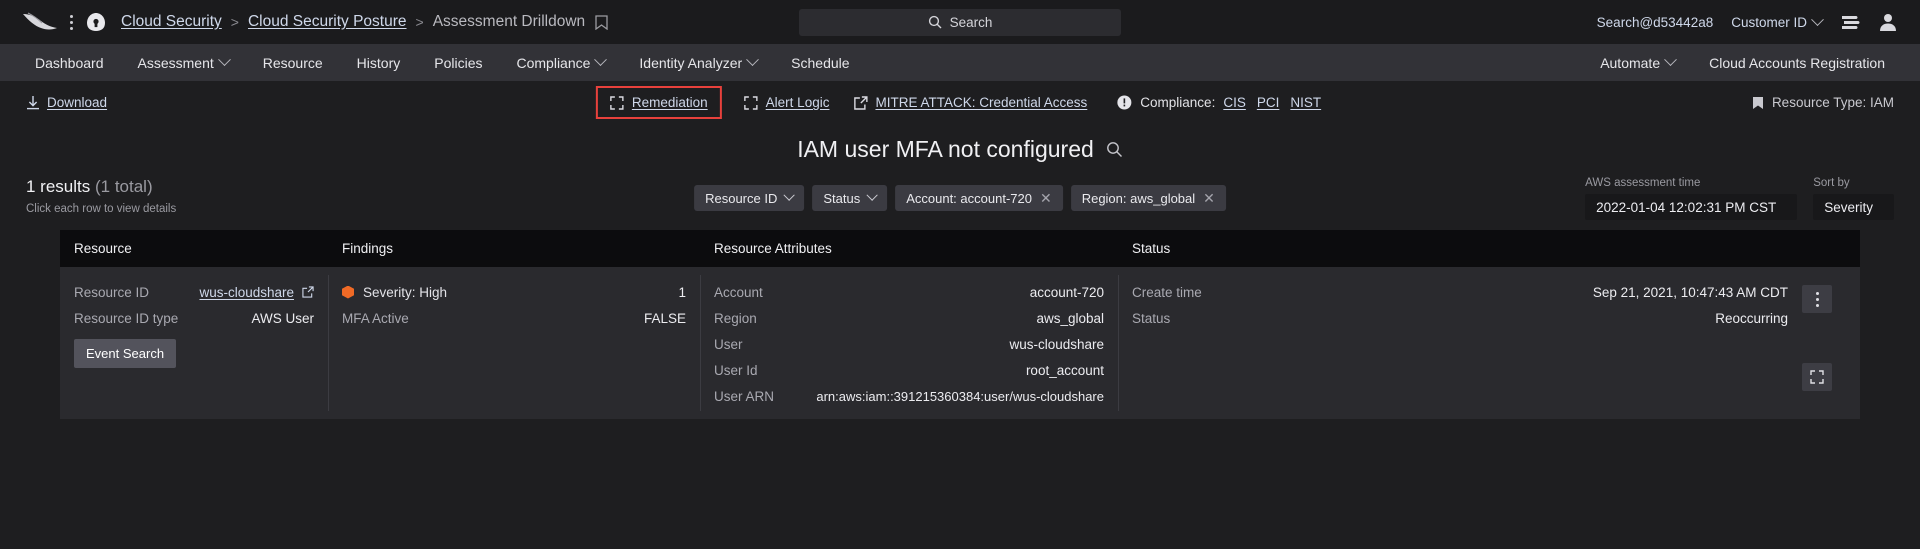 The width and height of the screenshot is (1920, 549). I want to click on remediation-label: Remediation, so click(669, 102).